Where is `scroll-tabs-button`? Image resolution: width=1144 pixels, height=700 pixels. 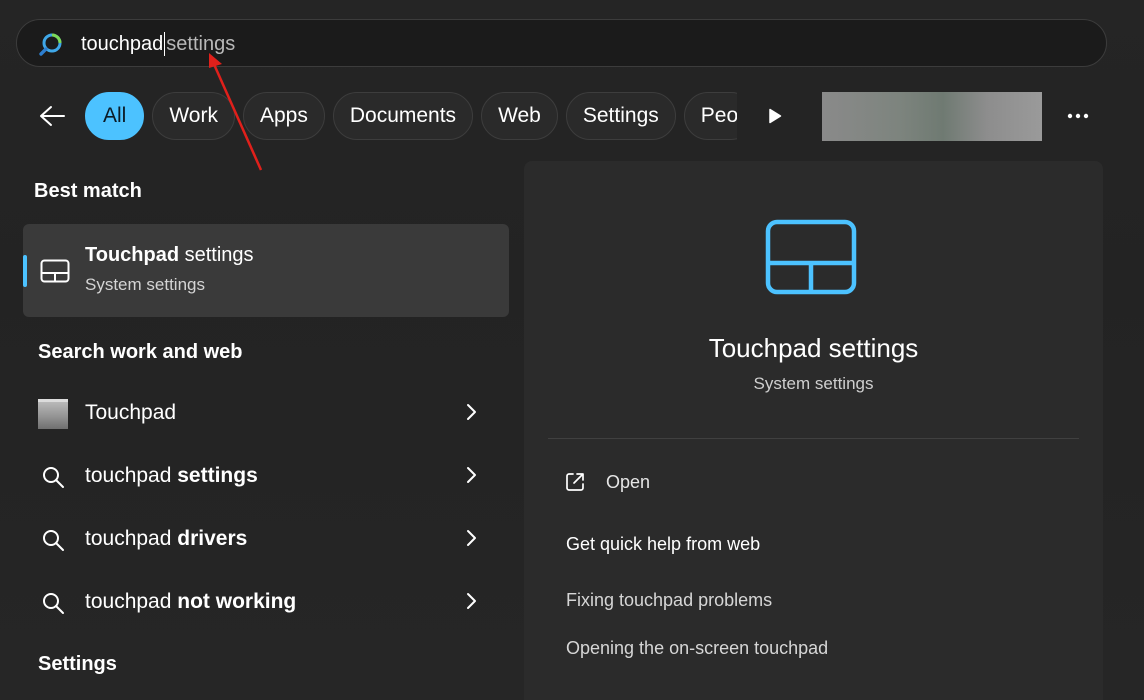
scroll-tabs-button is located at coordinates (775, 116).